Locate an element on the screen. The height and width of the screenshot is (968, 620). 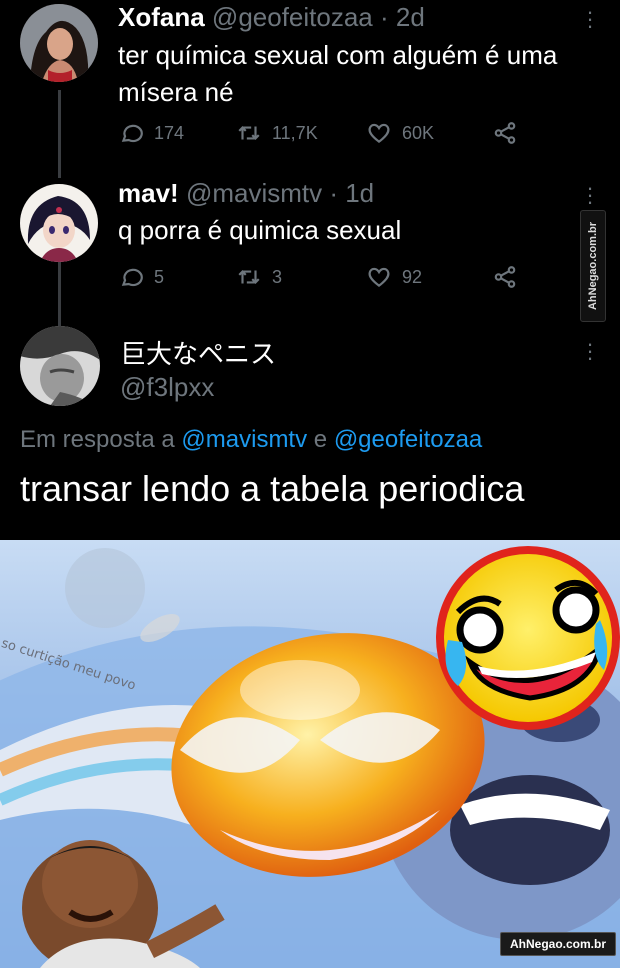
tweet-text-line: q porra é quimica sexual is located at coordinates (260, 230).